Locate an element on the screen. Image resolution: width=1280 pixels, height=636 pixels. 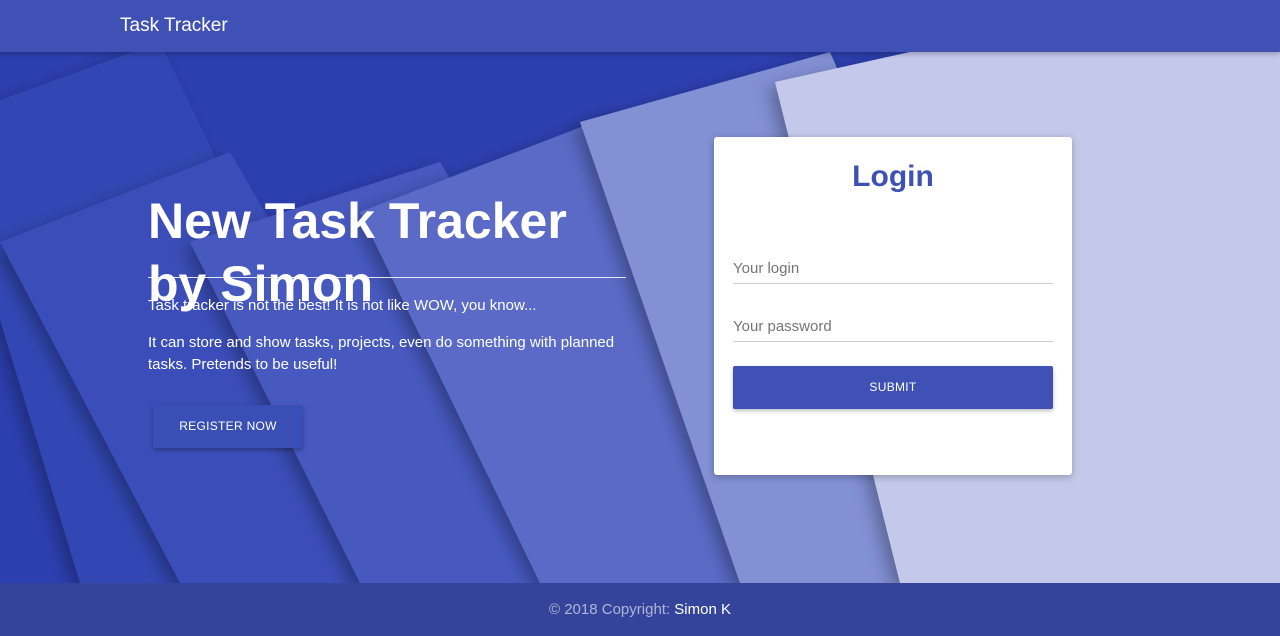
brand-link: Task Tracker is located at coordinates (174, 26).